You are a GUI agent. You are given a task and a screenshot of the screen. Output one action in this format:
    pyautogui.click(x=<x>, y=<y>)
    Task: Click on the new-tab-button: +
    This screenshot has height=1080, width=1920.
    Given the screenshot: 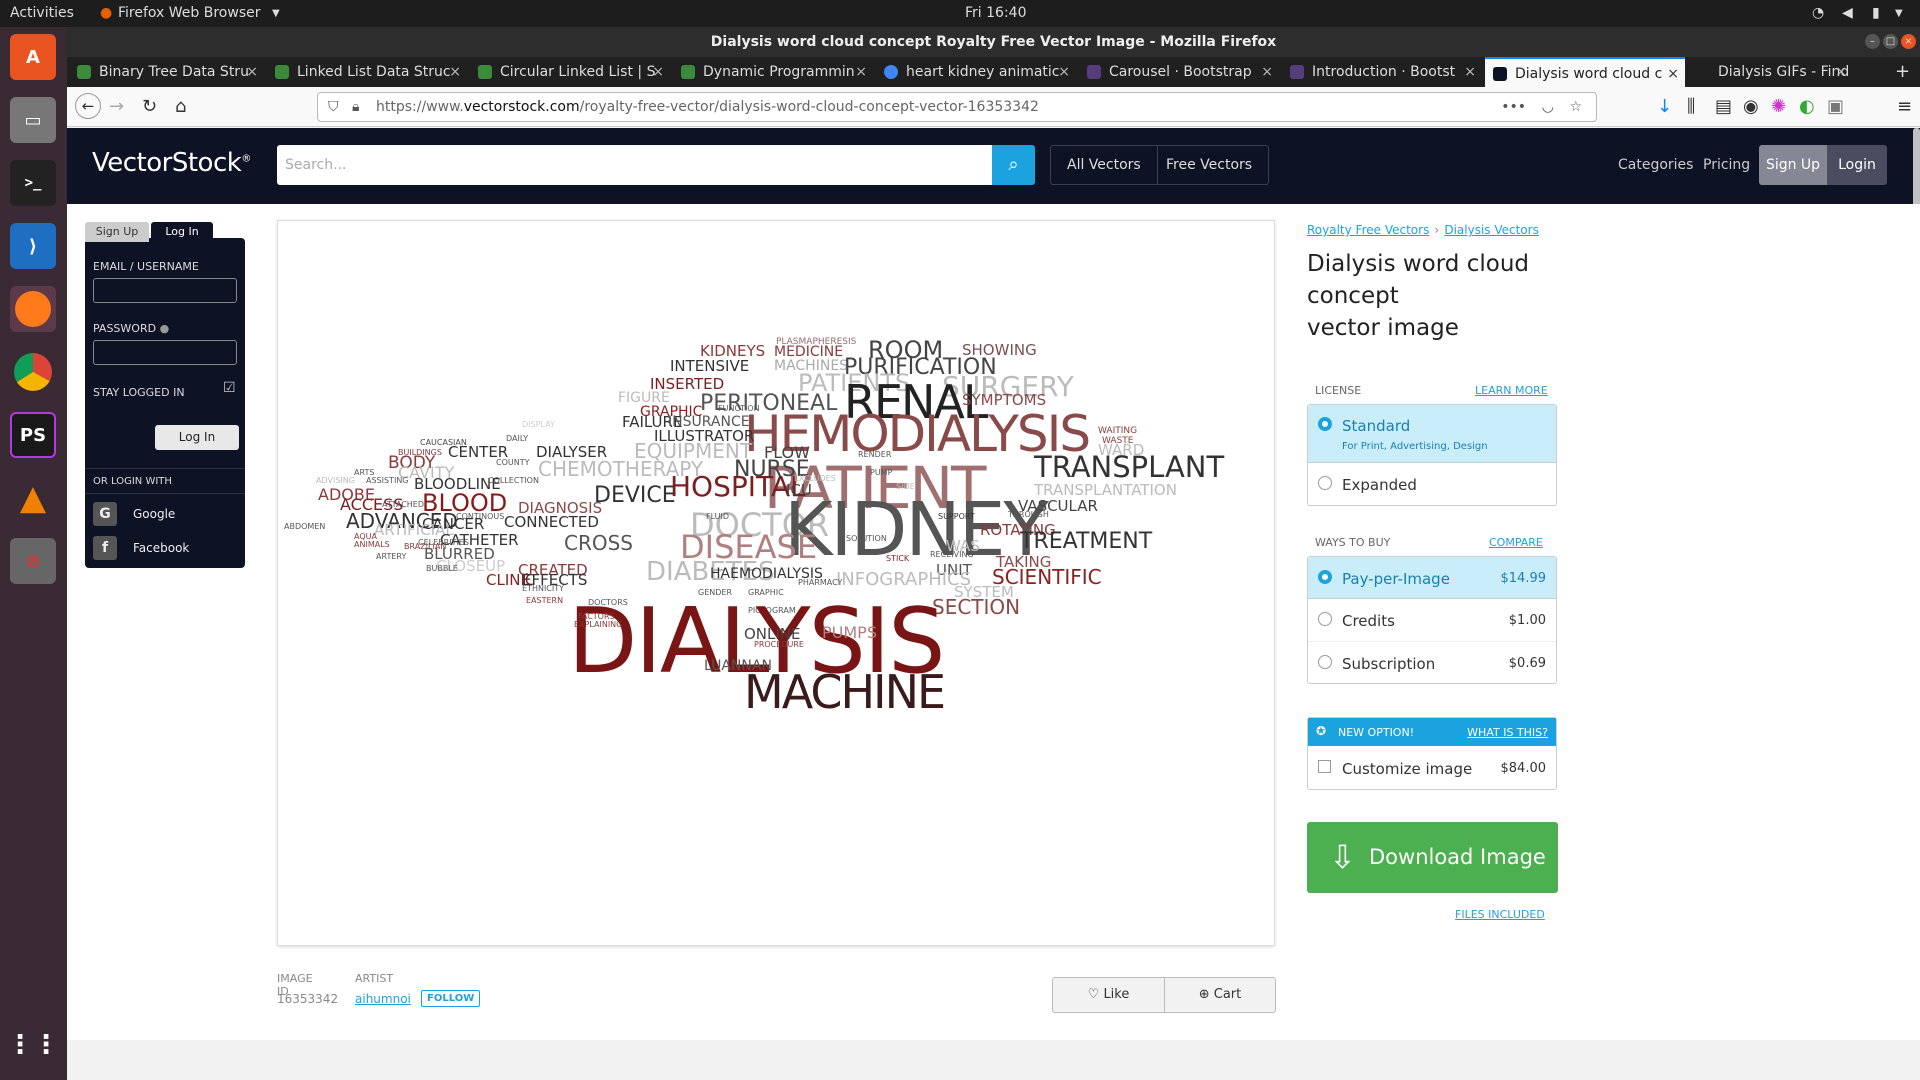 What is the action you would take?
    pyautogui.click(x=1902, y=72)
    